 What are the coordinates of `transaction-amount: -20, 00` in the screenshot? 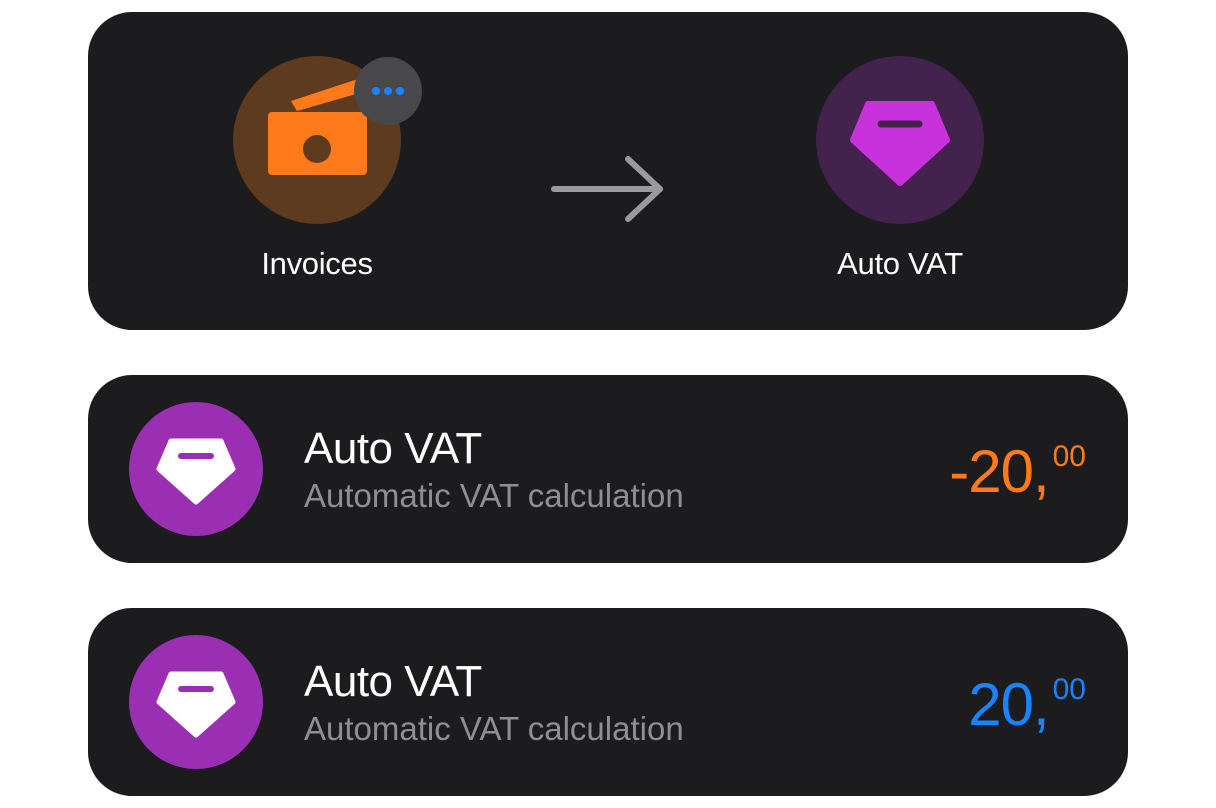 It's located at (1017, 471).